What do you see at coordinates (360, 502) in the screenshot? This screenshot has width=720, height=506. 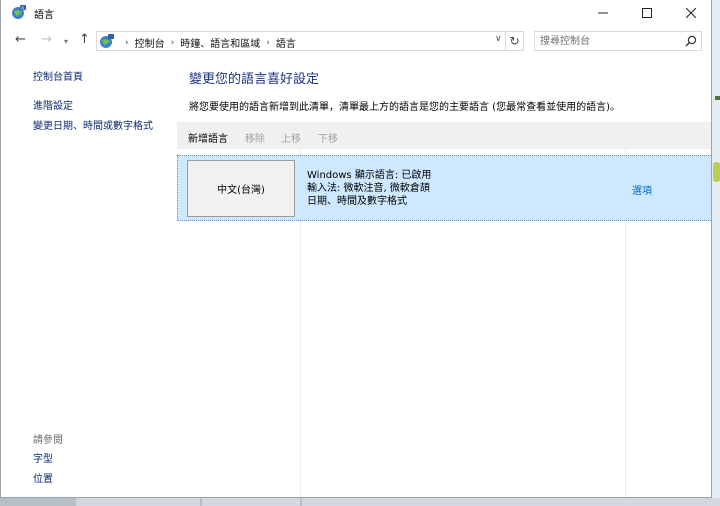 I see `taskbar-fragment` at bounding box center [360, 502].